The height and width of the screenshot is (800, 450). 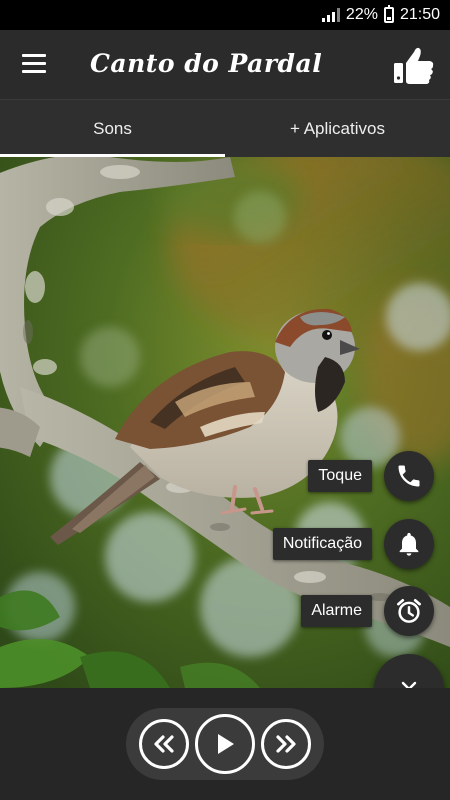 I want to click on bell-icon, so click(x=409, y=544).